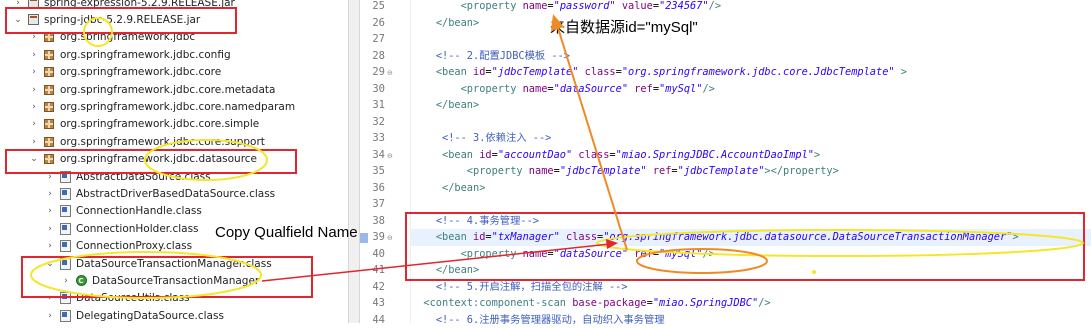 The width and height of the screenshot is (1091, 329). Describe the element at coordinates (129, 280) in the screenshot. I see `tree-row: › C DataSourceTransactionManager` at that location.